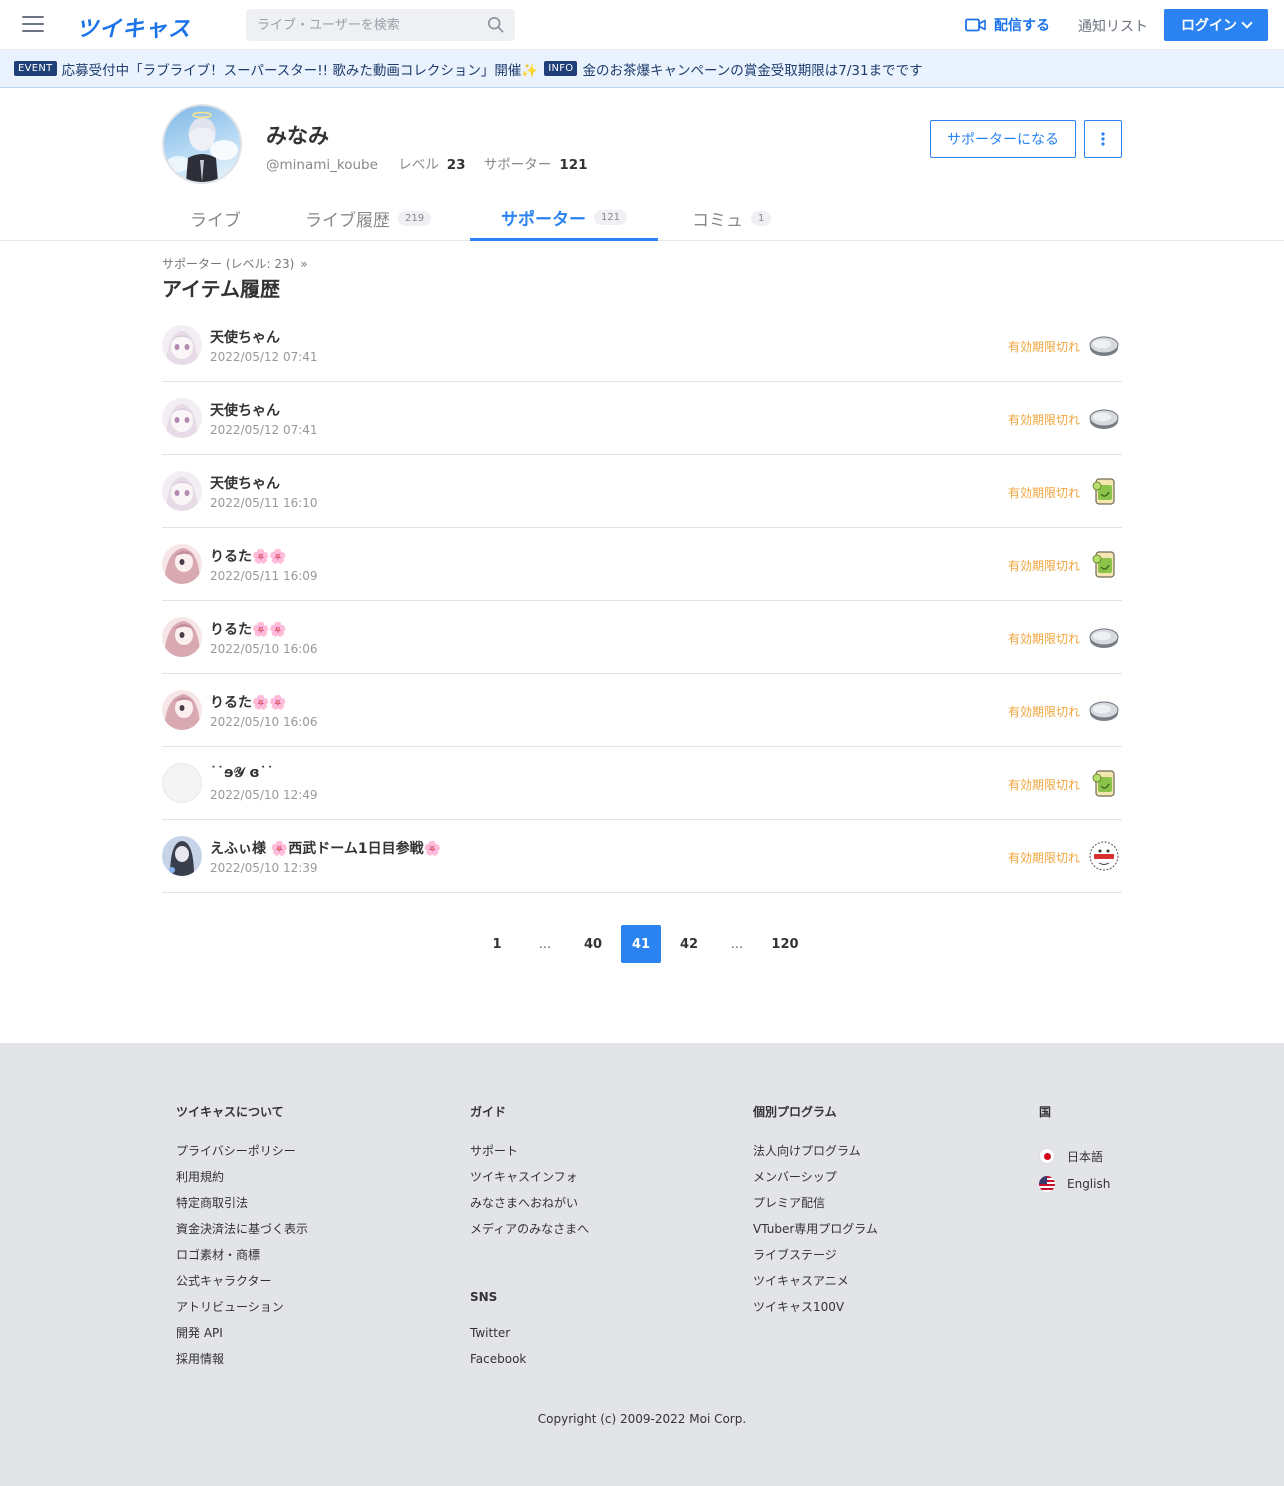 This screenshot has height=1486, width=1284. I want to click on broadcast-button: 配信する, so click(1007, 25).